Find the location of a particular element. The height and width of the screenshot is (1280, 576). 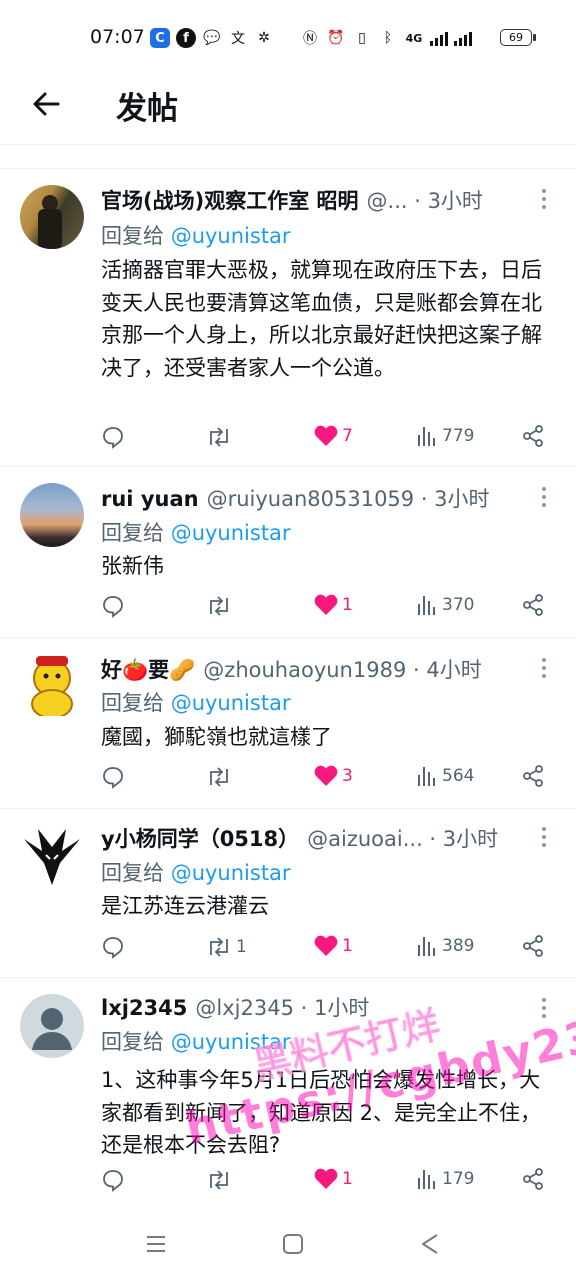

back-button is located at coordinates (46, 104).